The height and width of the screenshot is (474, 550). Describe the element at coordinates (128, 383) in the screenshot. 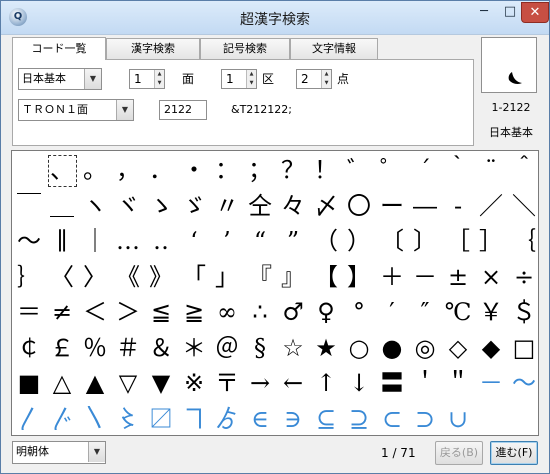

I see `glyph-cell: ▽` at that location.